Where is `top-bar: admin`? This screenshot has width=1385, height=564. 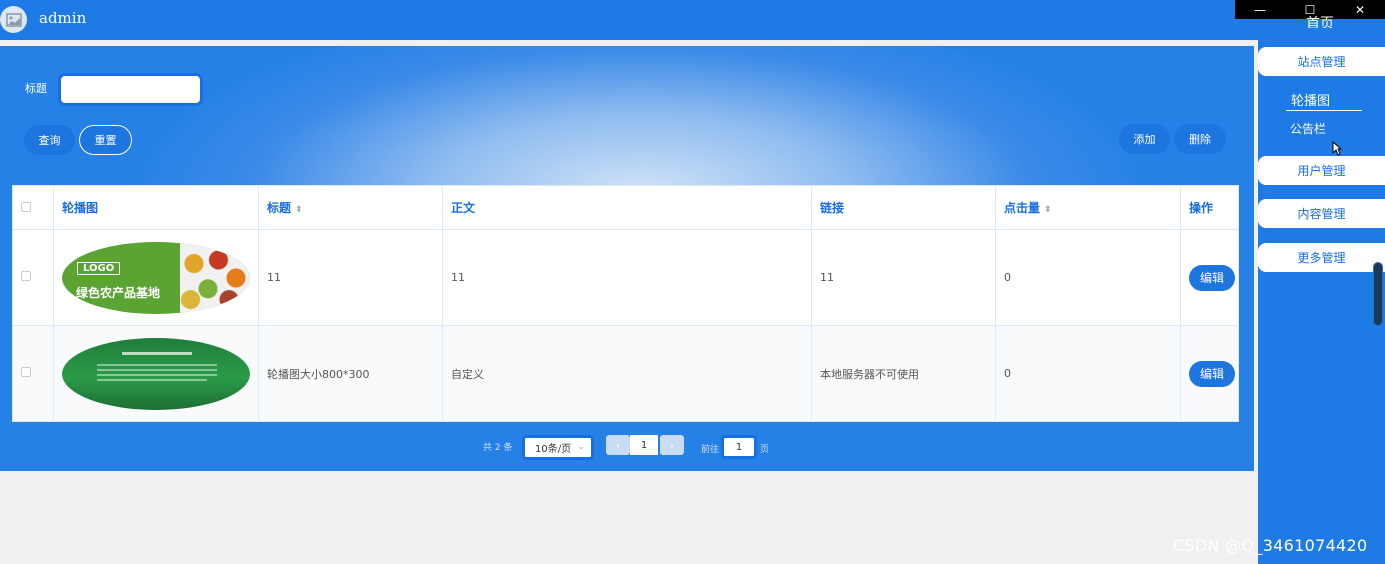
top-bar: admin is located at coordinates (629, 20).